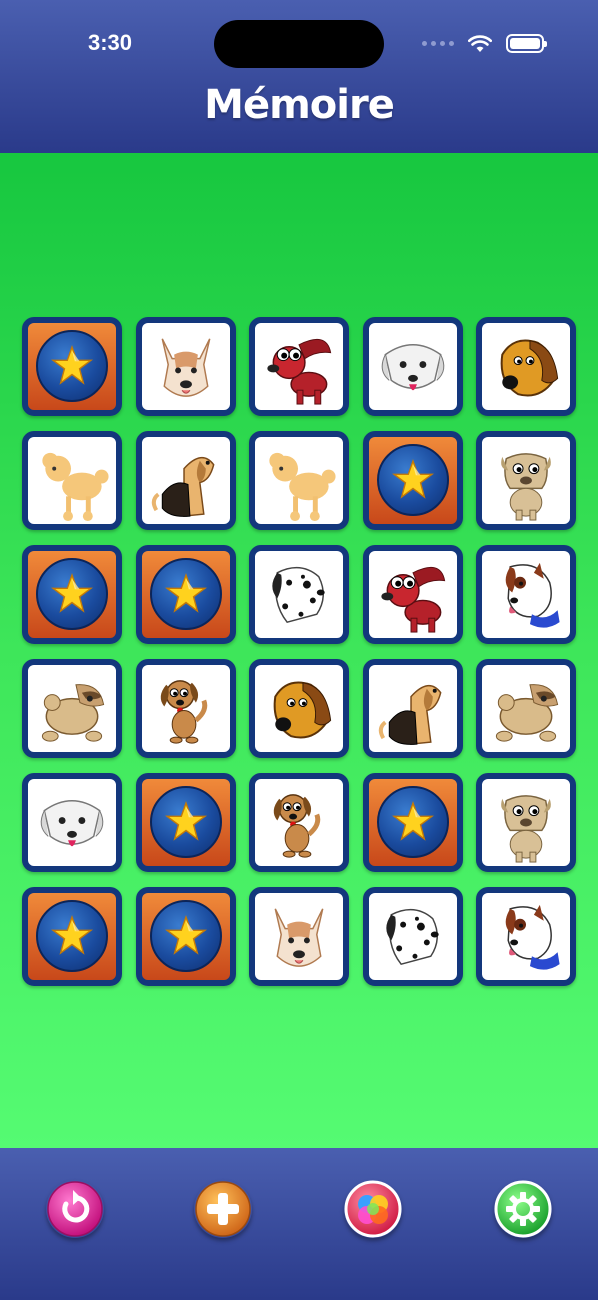  I want to click on bottom-toolbar, so click(299, 1224).